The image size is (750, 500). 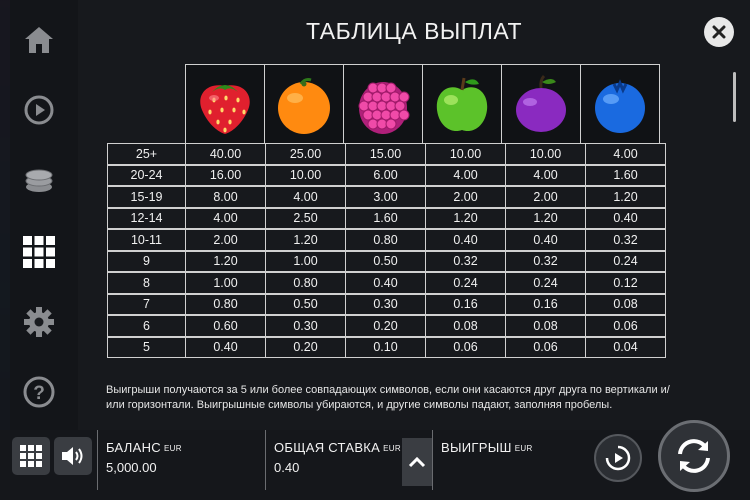 What do you see at coordinates (625, 347) in the screenshot?
I see `payout-cell-blueberry: 0.04` at bounding box center [625, 347].